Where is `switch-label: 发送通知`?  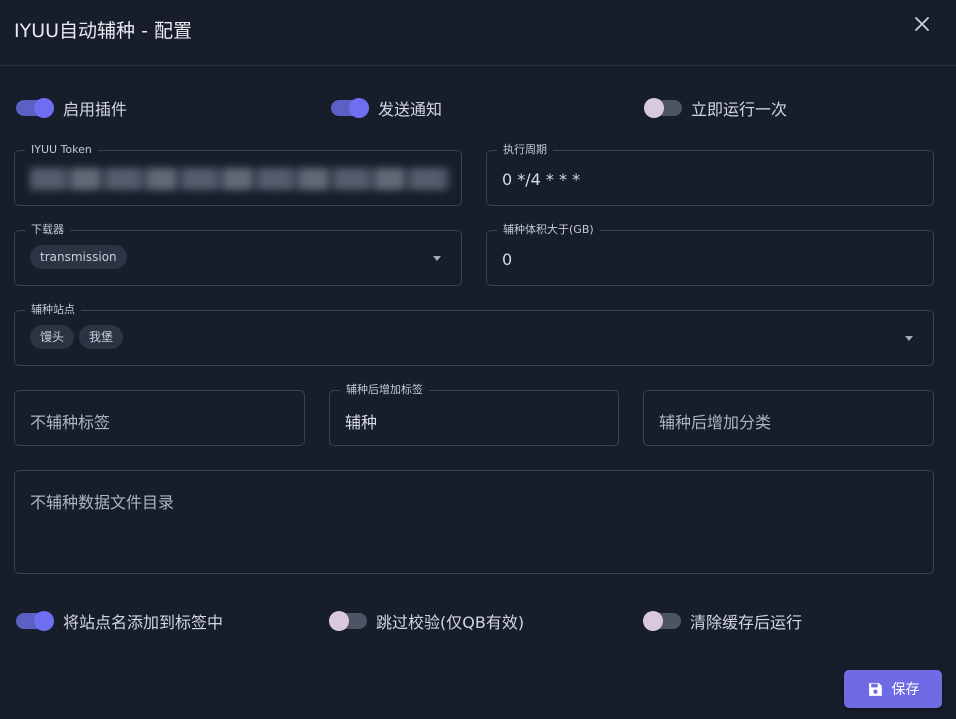
switch-label: 发送通知 is located at coordinates (410, 109).